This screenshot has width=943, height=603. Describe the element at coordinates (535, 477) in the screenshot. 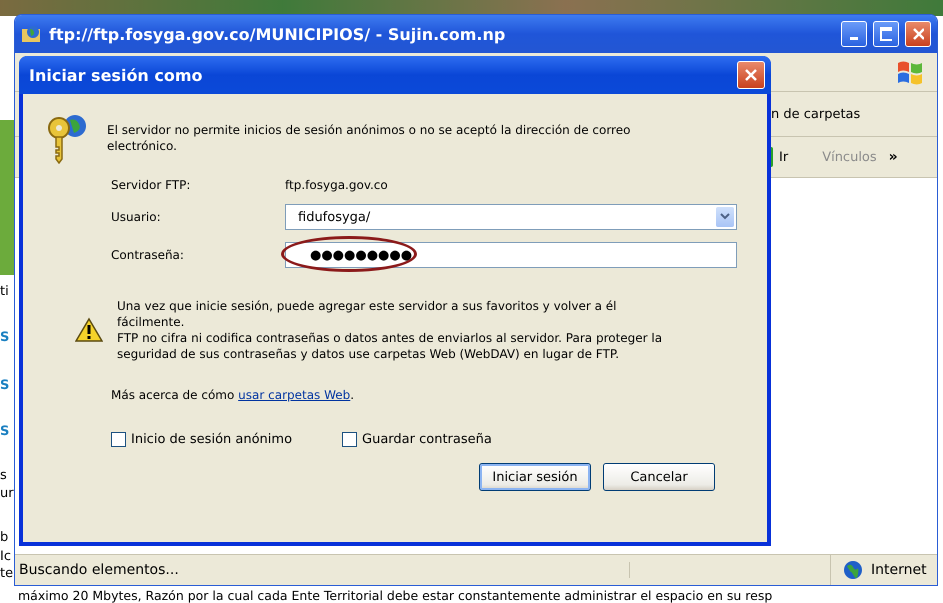

I see `login-button: Iniciar sesión` at that location.